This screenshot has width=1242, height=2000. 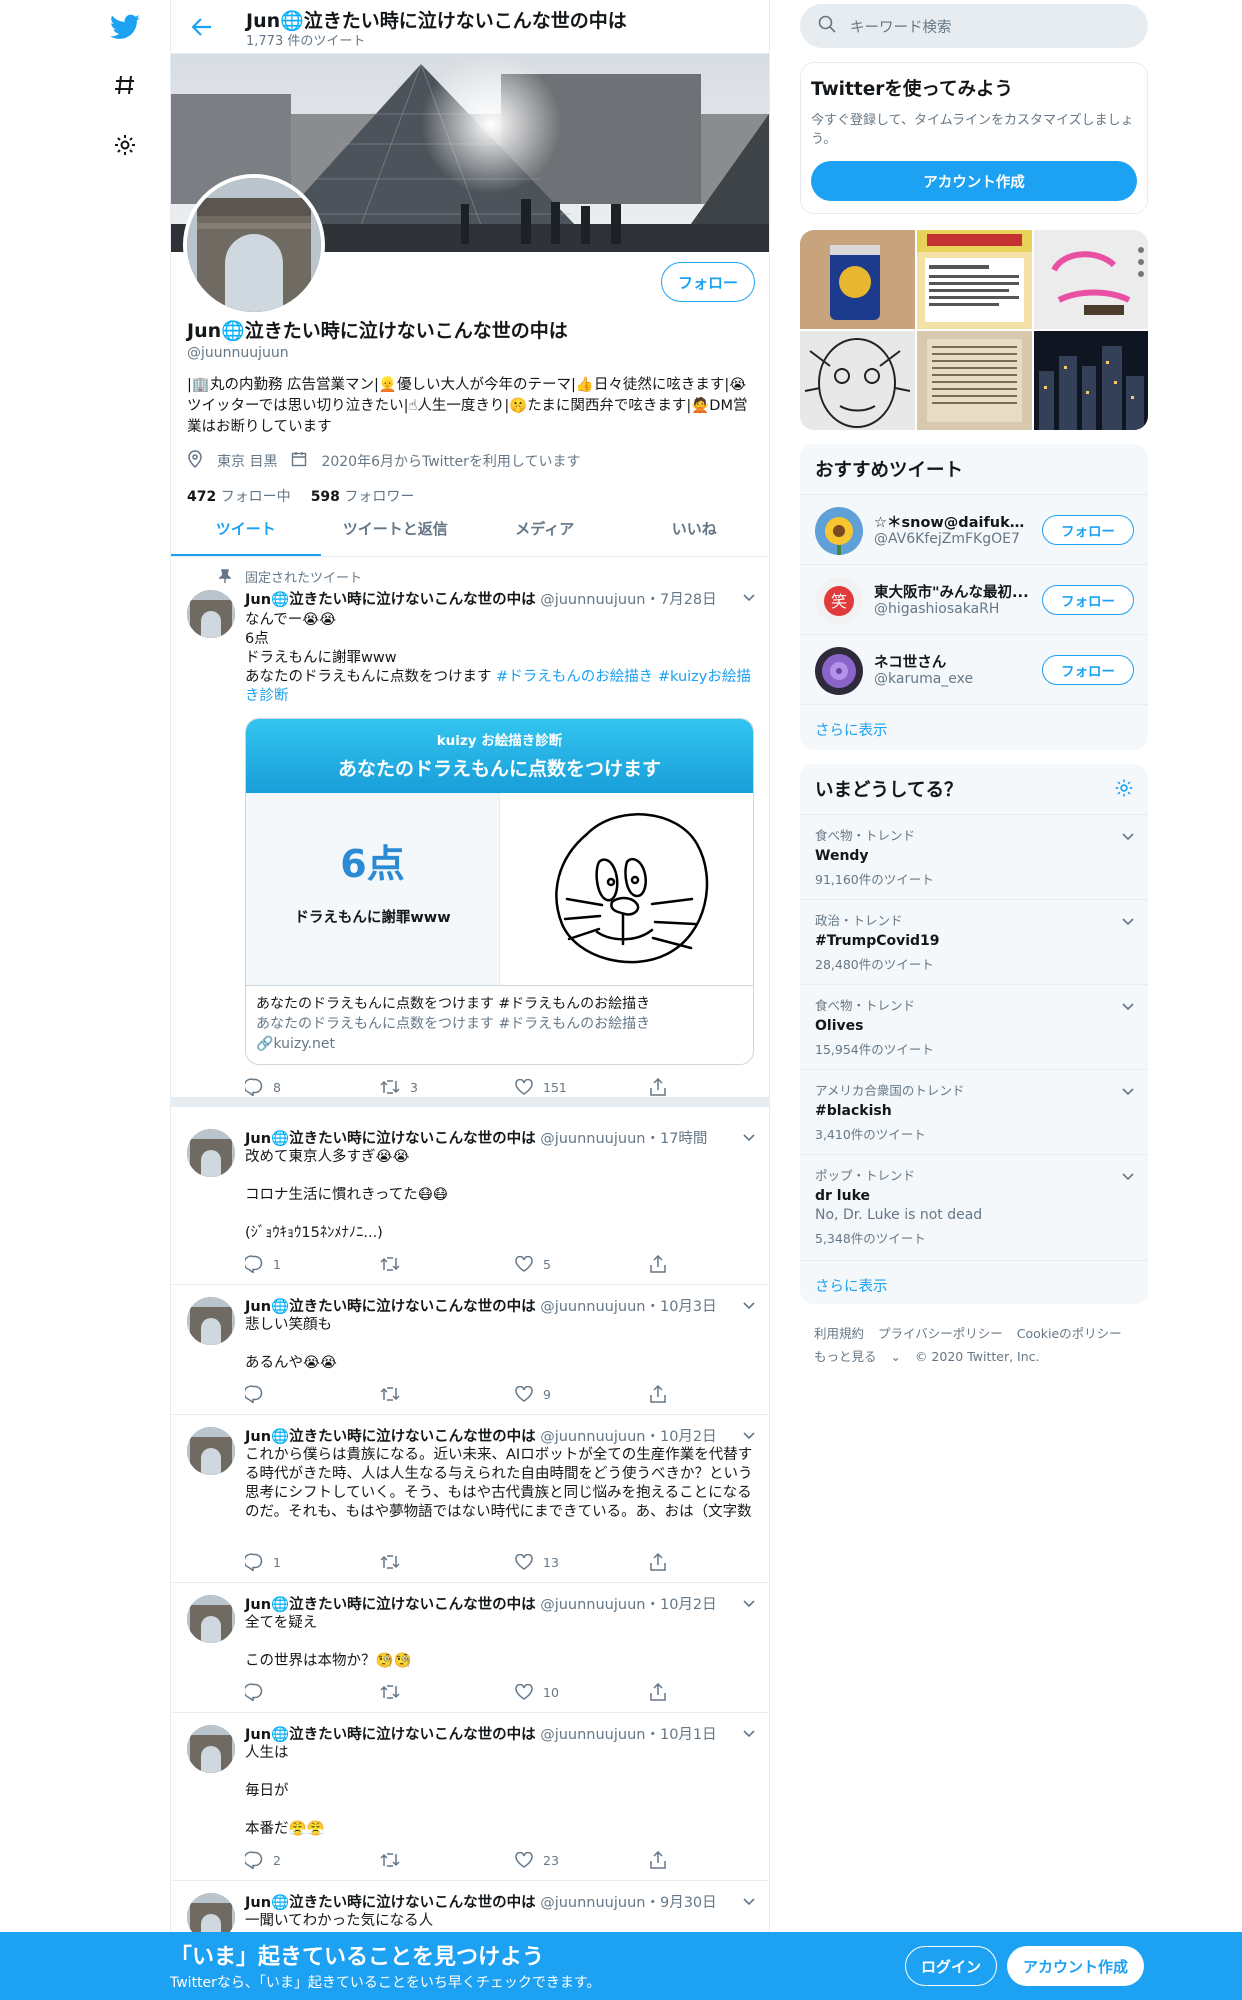 I want to click on tab-tweets-and-replies: ツイートと返信, so click(x=396, y=528).